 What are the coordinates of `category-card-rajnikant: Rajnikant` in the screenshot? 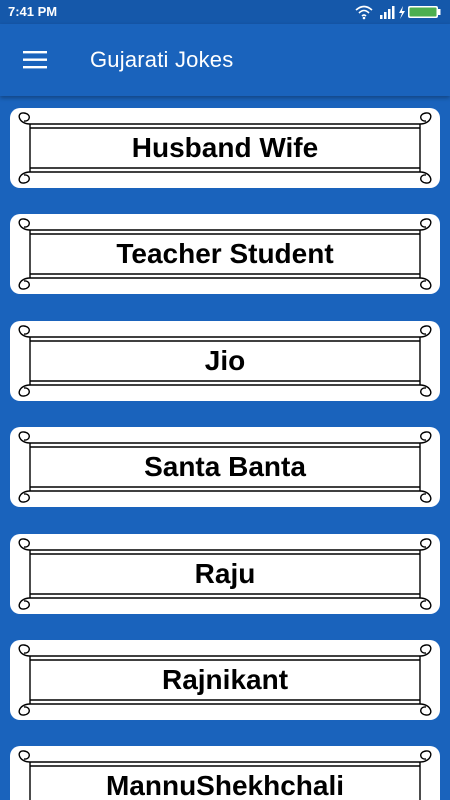 It's located at (225, 680).